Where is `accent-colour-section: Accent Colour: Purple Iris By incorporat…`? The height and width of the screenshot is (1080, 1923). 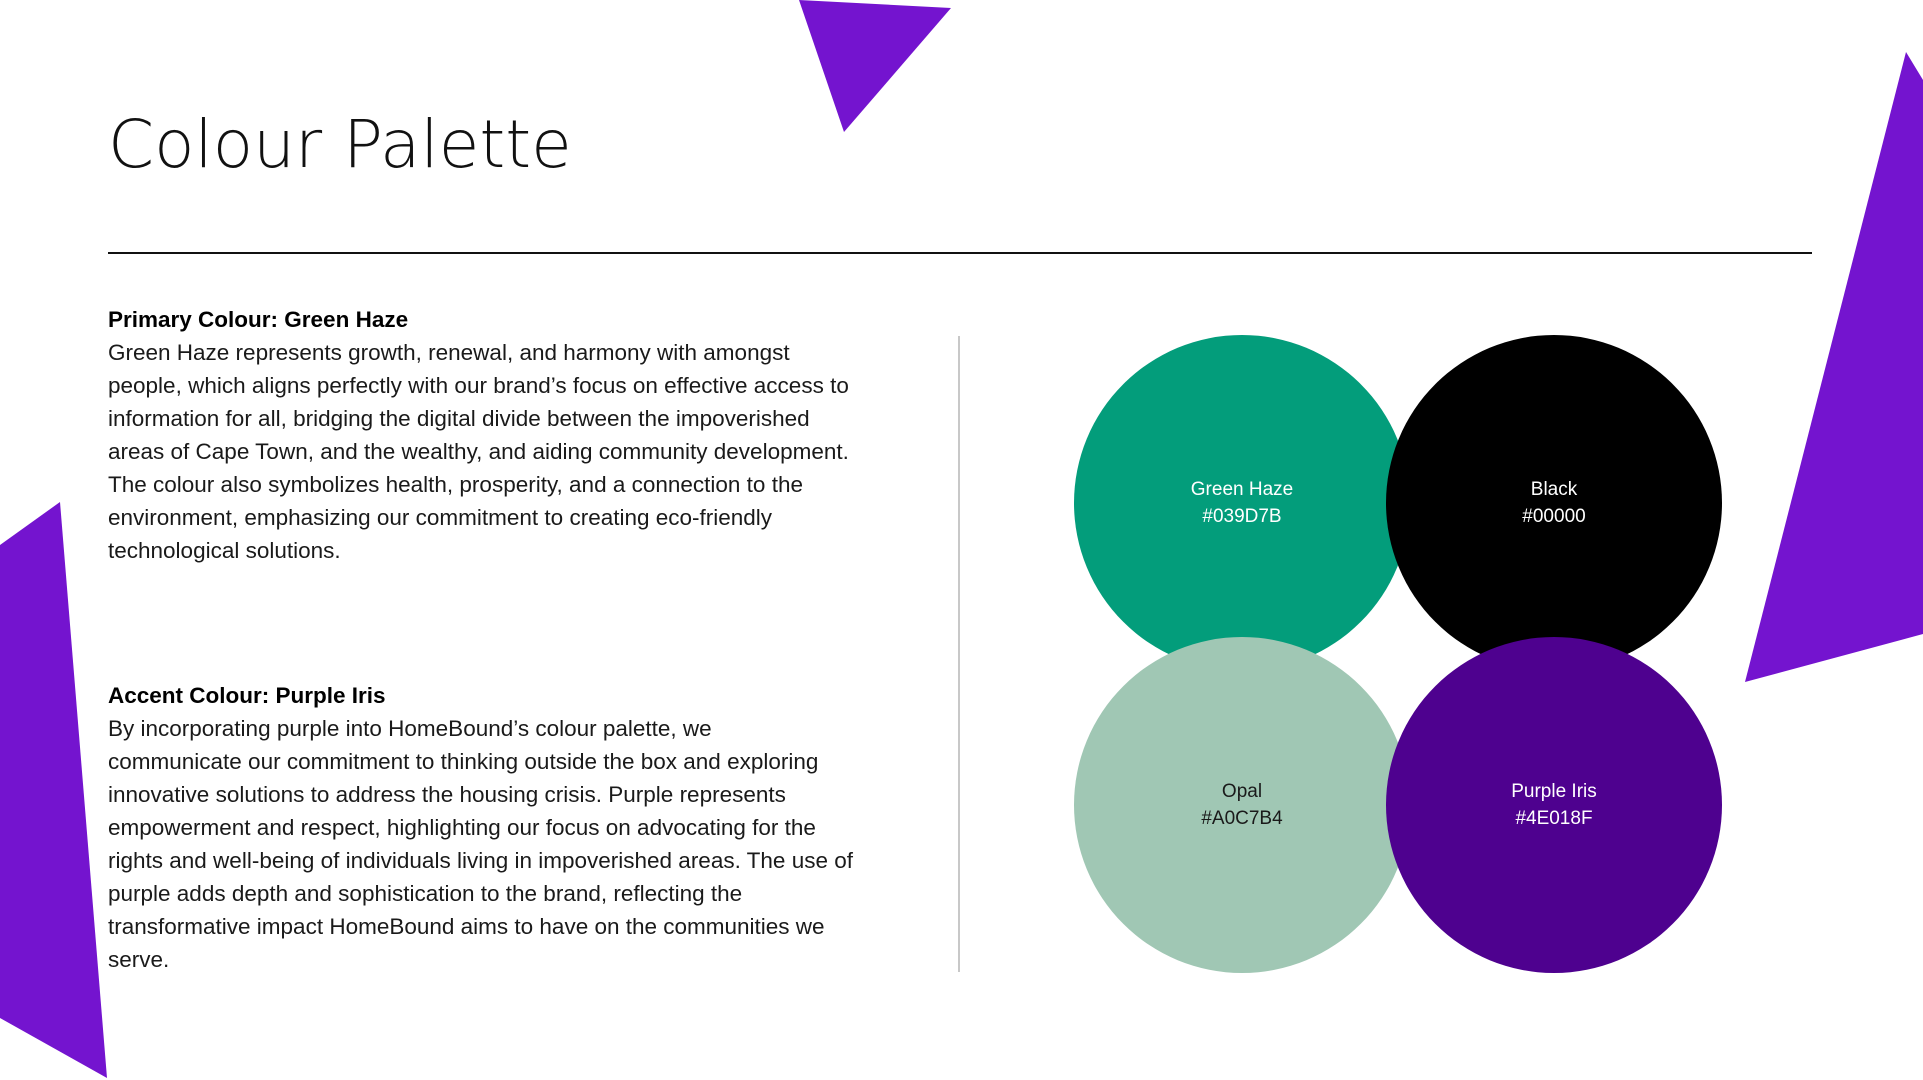 accent-colour-section: Accent Colour: Purple Iris By incorporat… is located at coordinates (493, 827).